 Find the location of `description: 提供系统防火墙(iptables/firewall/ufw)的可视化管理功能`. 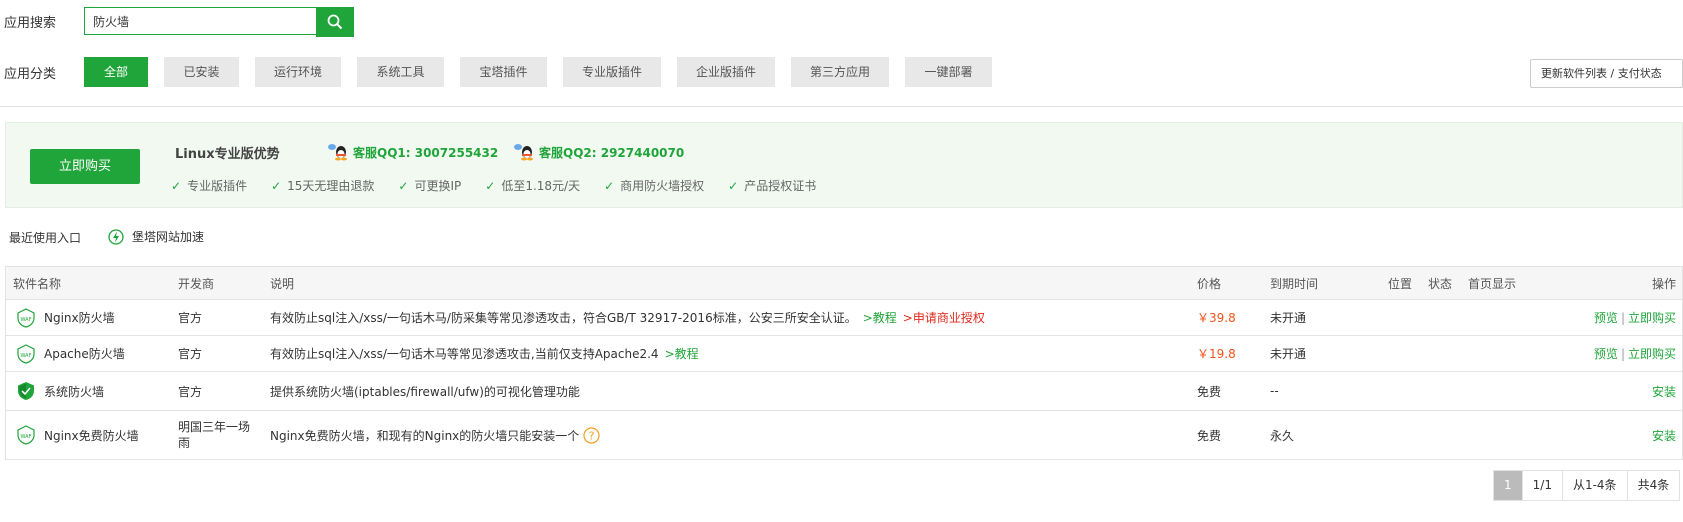

description: 提供系统防火墙(iptables/firewall/ufw)的可视化管理功能 is located at coordinates (425, 391).